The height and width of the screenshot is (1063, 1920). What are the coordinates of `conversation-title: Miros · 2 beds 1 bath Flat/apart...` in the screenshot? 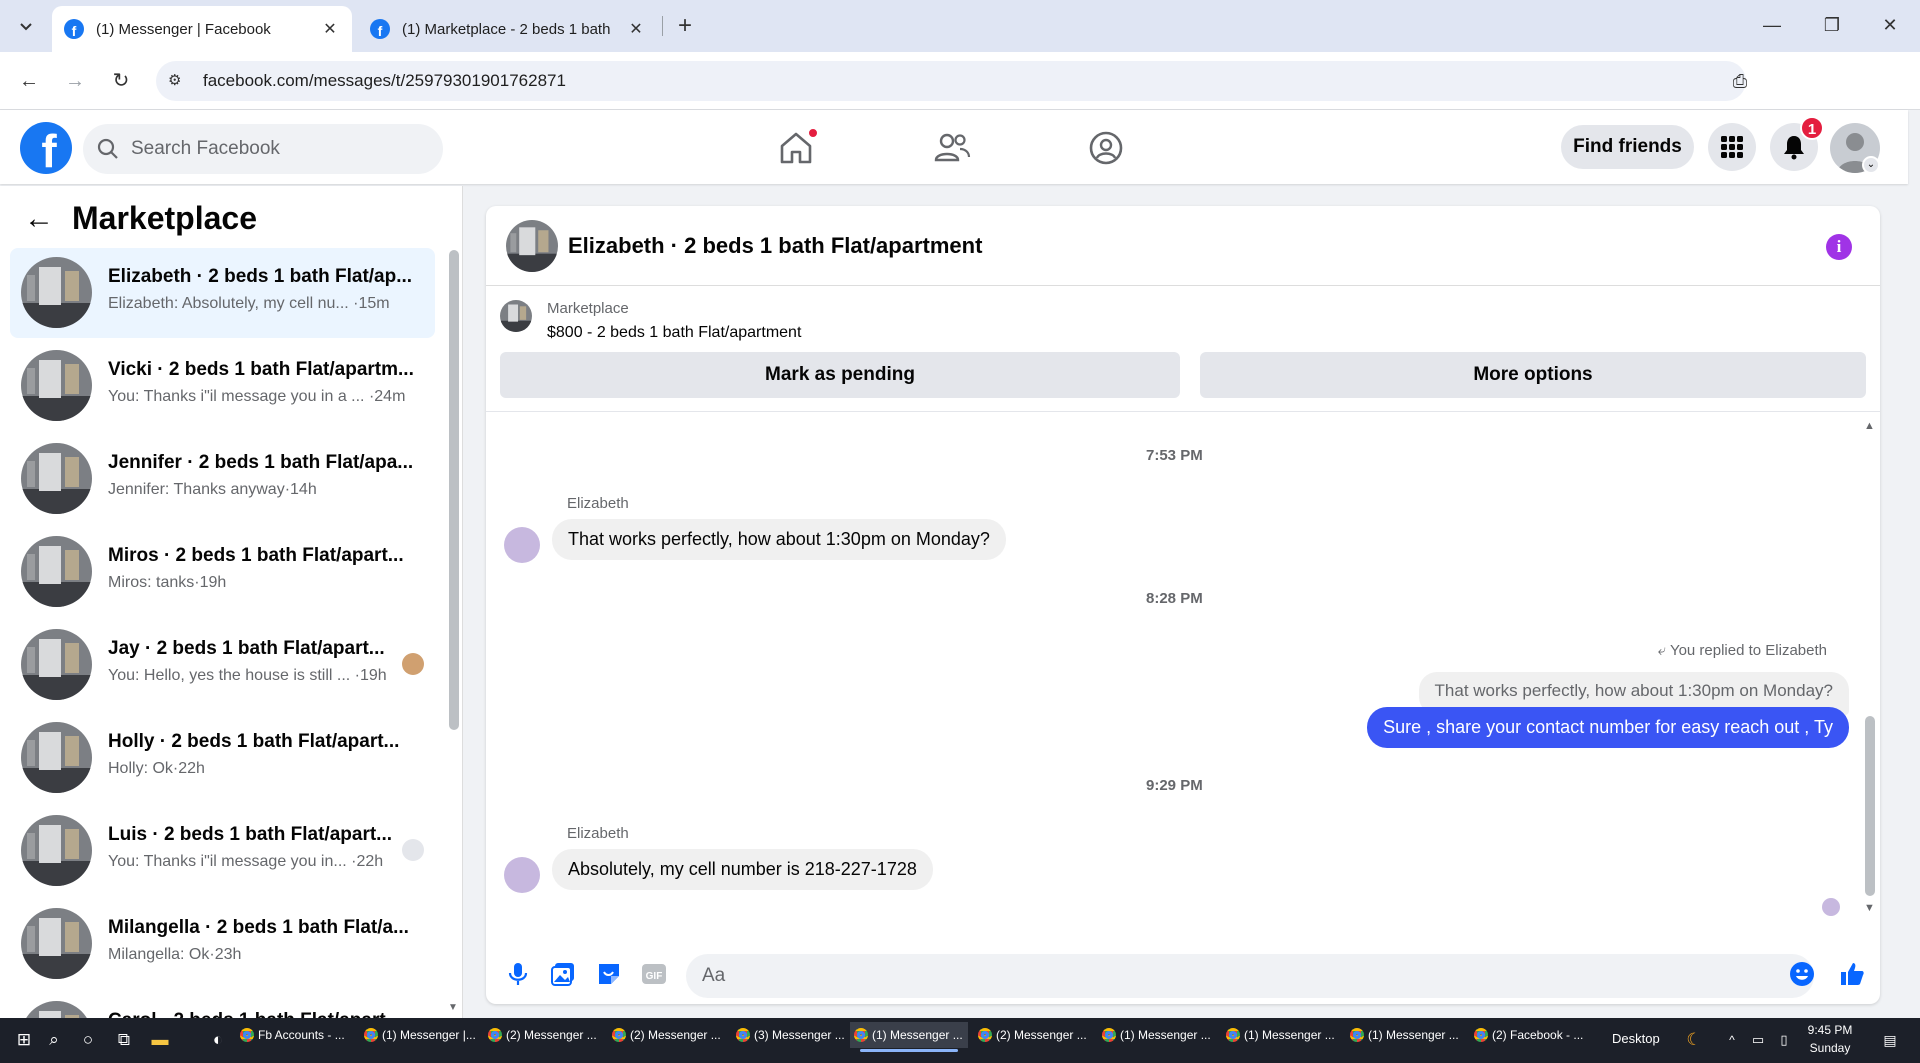 It's located at (256, 555).